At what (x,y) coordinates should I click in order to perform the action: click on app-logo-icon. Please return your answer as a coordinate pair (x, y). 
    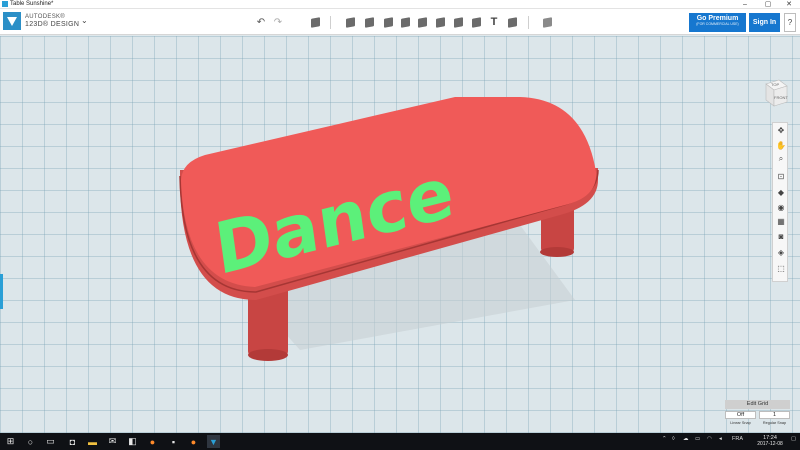
    Looking at the image, I should click on (12, 21).